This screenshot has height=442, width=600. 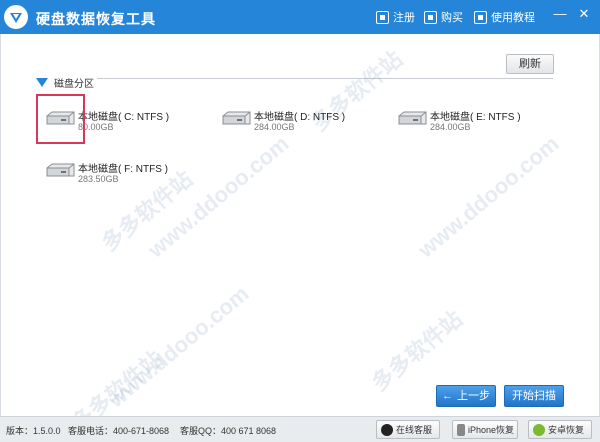 I want to click on start-scan-button: 开始扫描, so click(x=534, y=396).